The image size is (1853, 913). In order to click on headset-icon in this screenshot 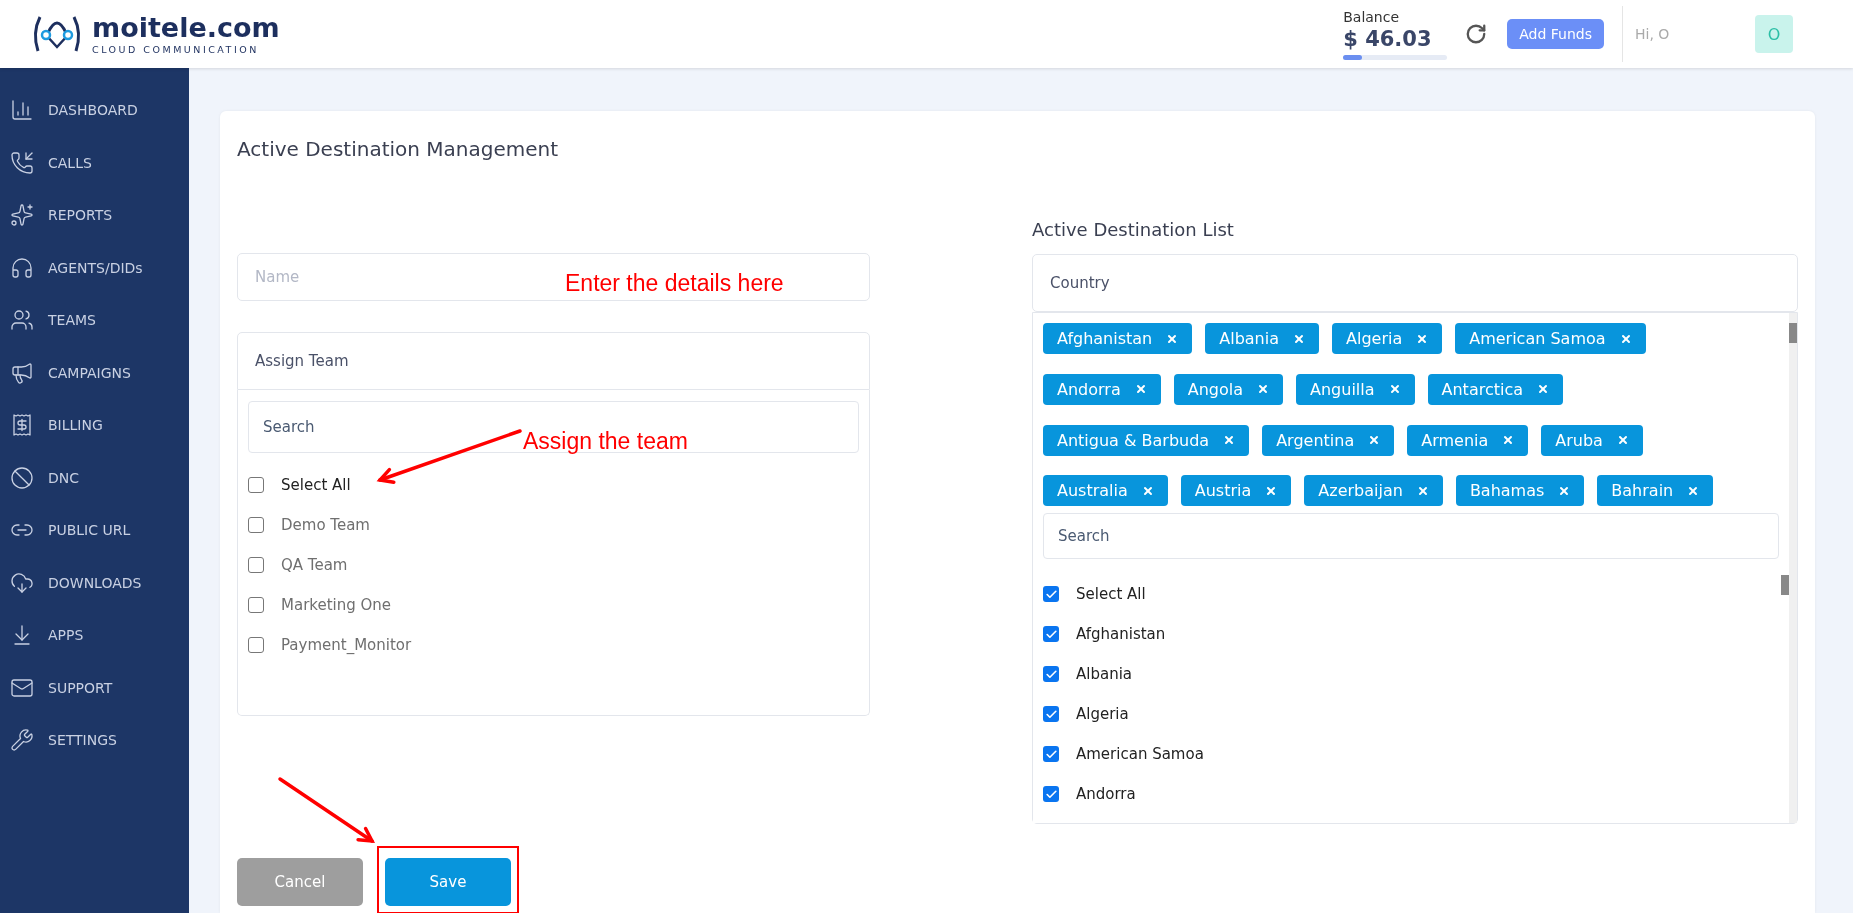, I will do `click(22, 267)`.